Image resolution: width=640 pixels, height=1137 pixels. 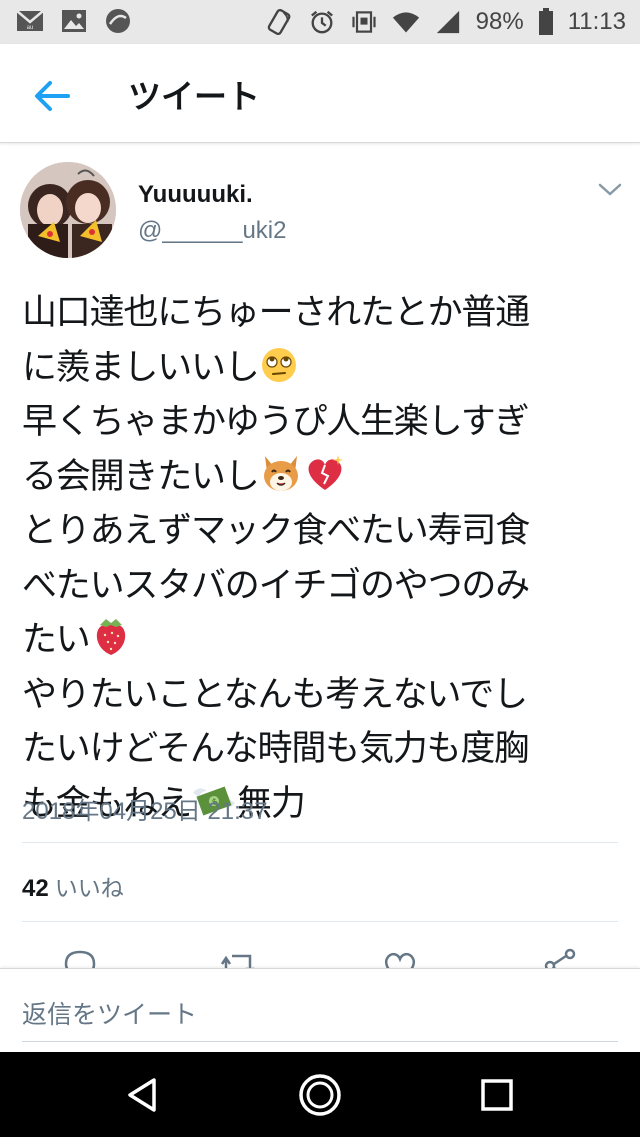 I want to click on page-title: ツイート, so click(x=194, y=96).